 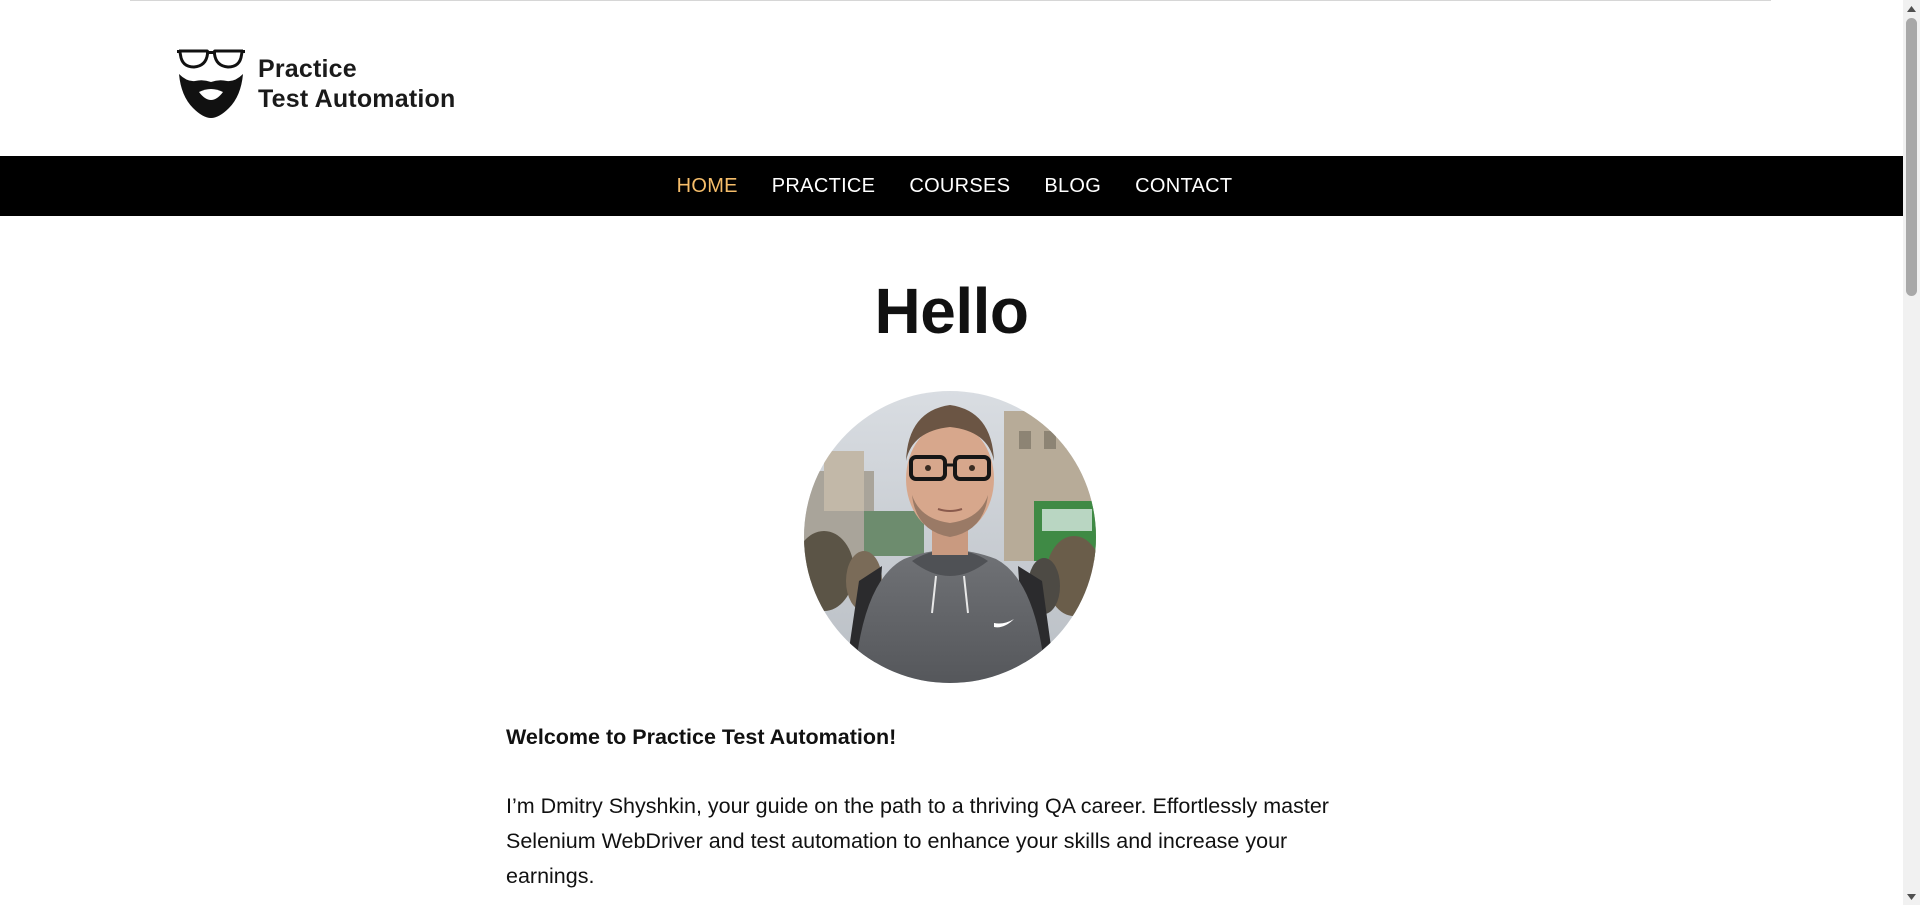 I want to click on nav-item-practice: PRACTICE, so click(x=824, y=186).